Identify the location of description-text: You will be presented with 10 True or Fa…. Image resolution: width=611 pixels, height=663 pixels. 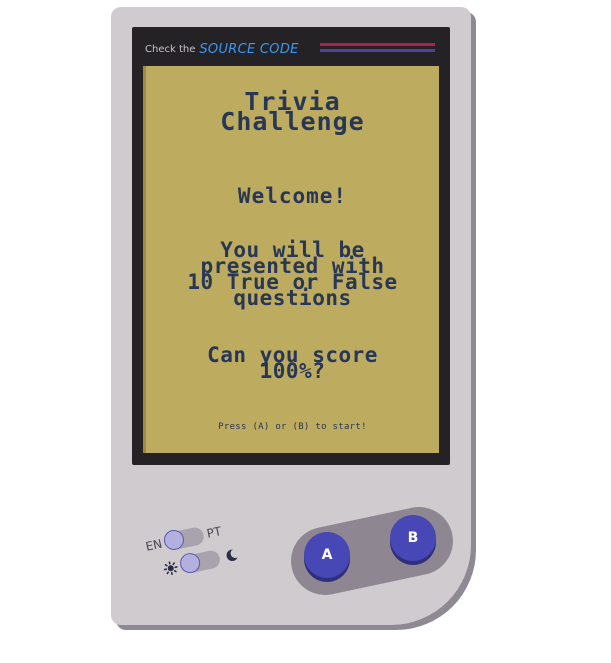
(292, 274).